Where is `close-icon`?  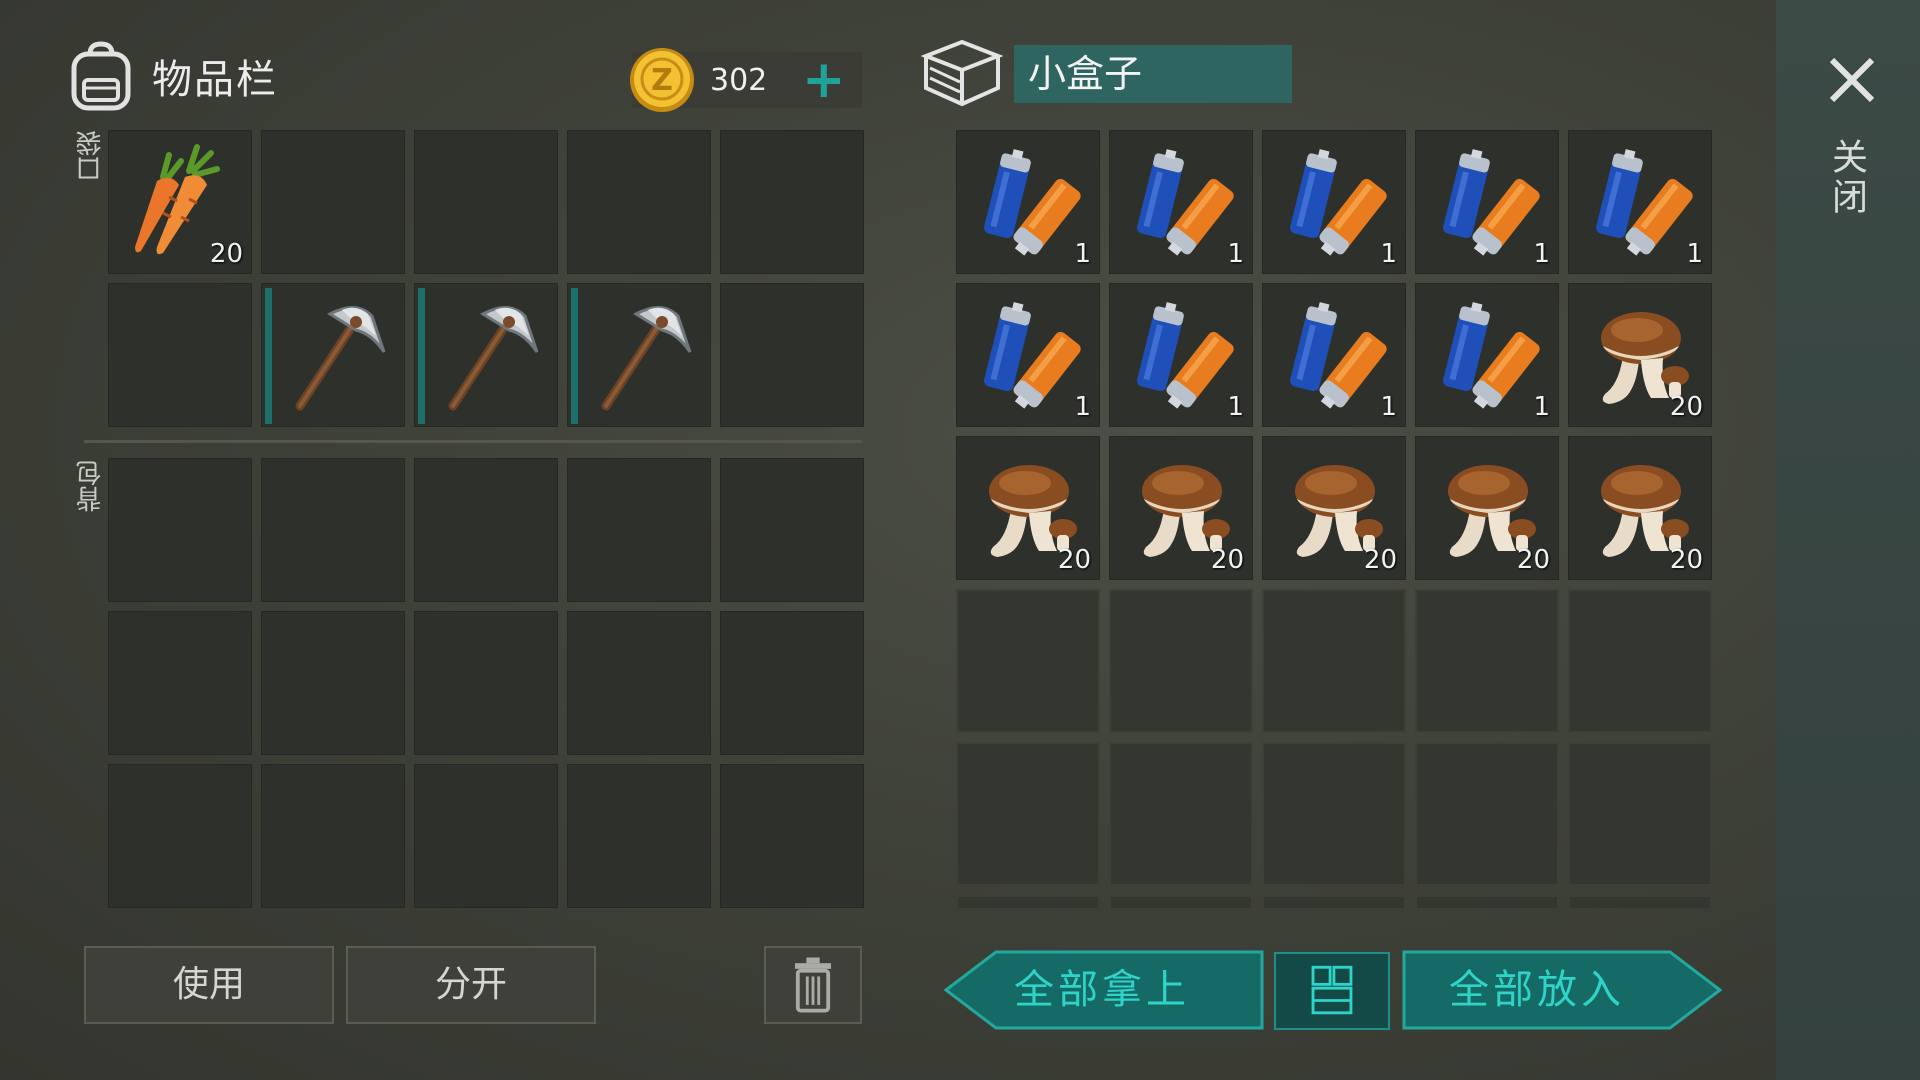 close-icon is located at coordinates (1852, 80).